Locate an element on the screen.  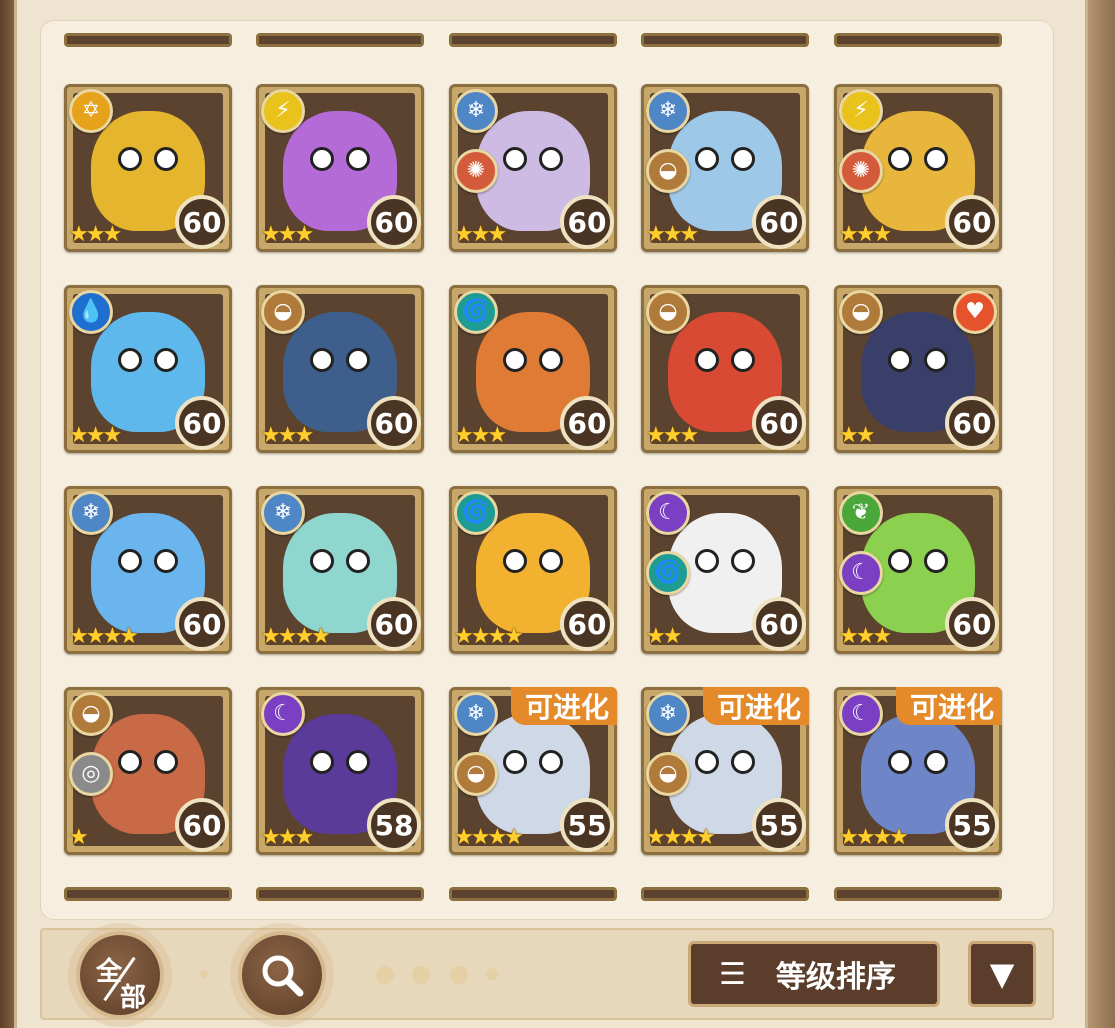
monster-card: ⚡ ★★★ 60 is located at coordinates (340, 168).